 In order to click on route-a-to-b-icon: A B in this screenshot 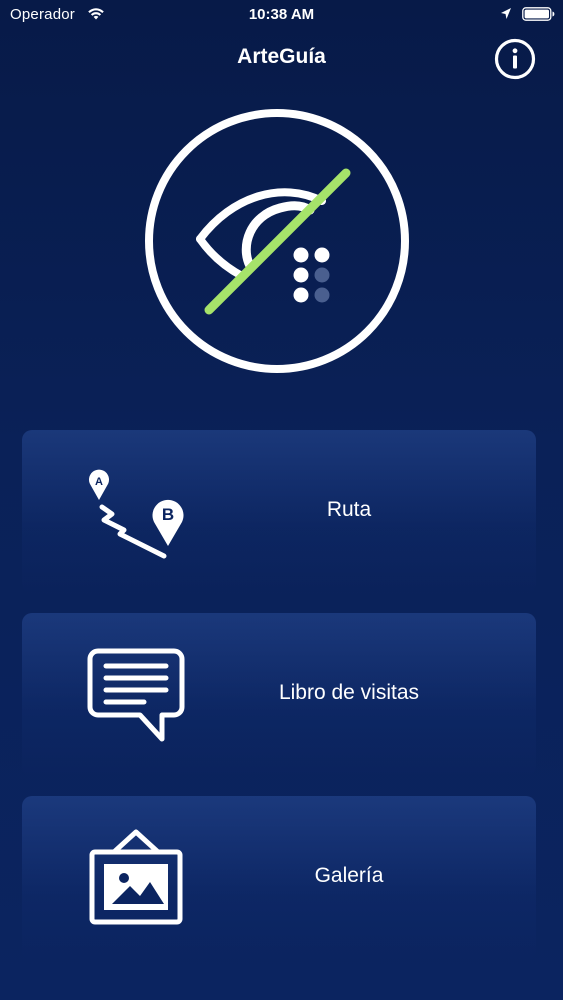, I will do `click(136, 514)`.